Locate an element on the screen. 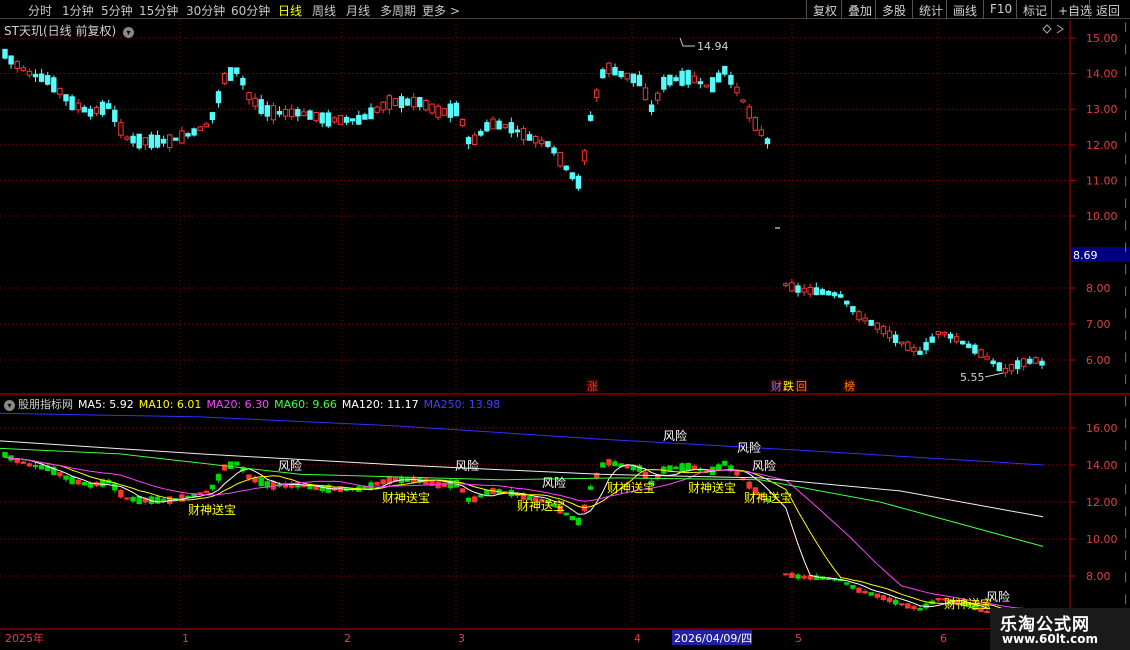 Image resolution: width=1130 pixels, height=650 pixels. low-marker-line is located at coordinates (994, 375).